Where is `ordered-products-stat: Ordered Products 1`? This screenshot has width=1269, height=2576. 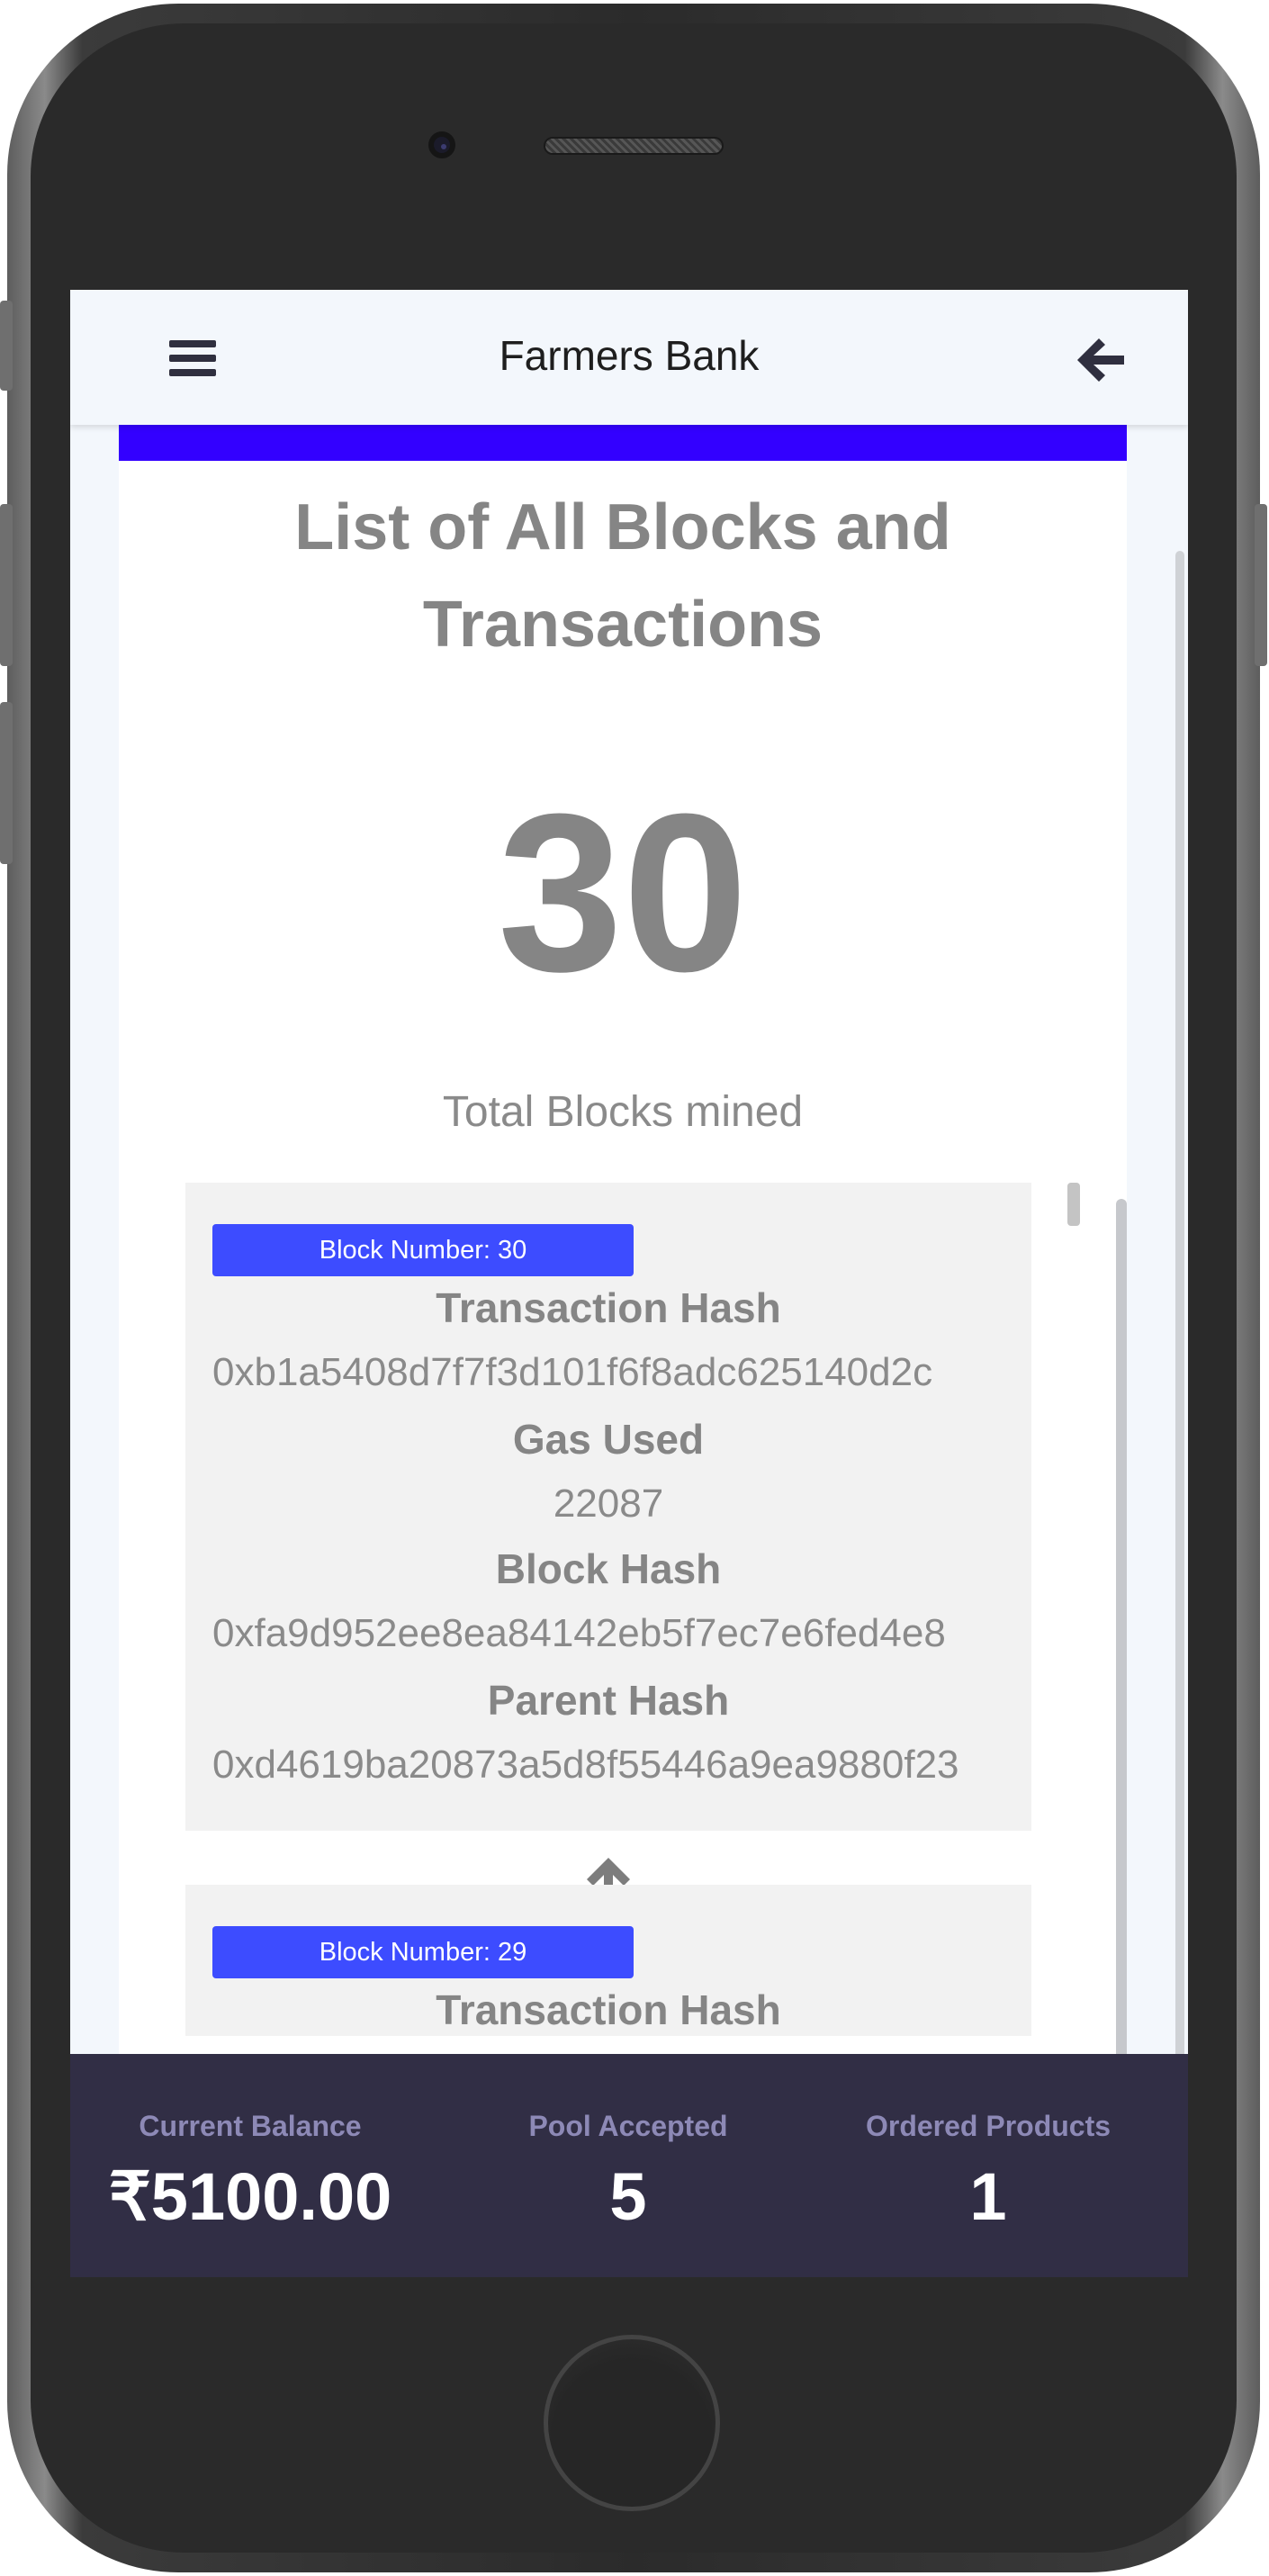
ordered-products-stat: Ordered Products 1 is located at coordinates (988, 2165).